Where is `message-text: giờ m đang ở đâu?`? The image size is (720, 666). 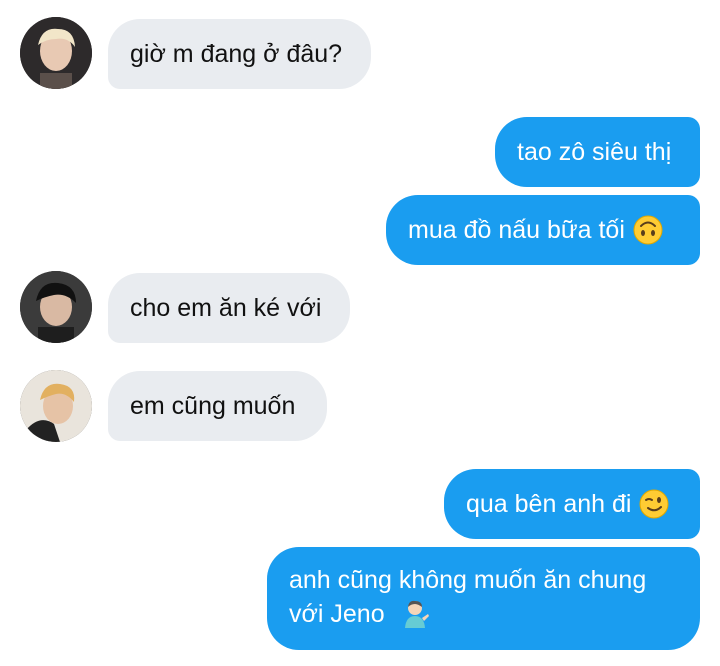 message-text: giờ m đang ở đâu? is located at coordinates (236, 54).